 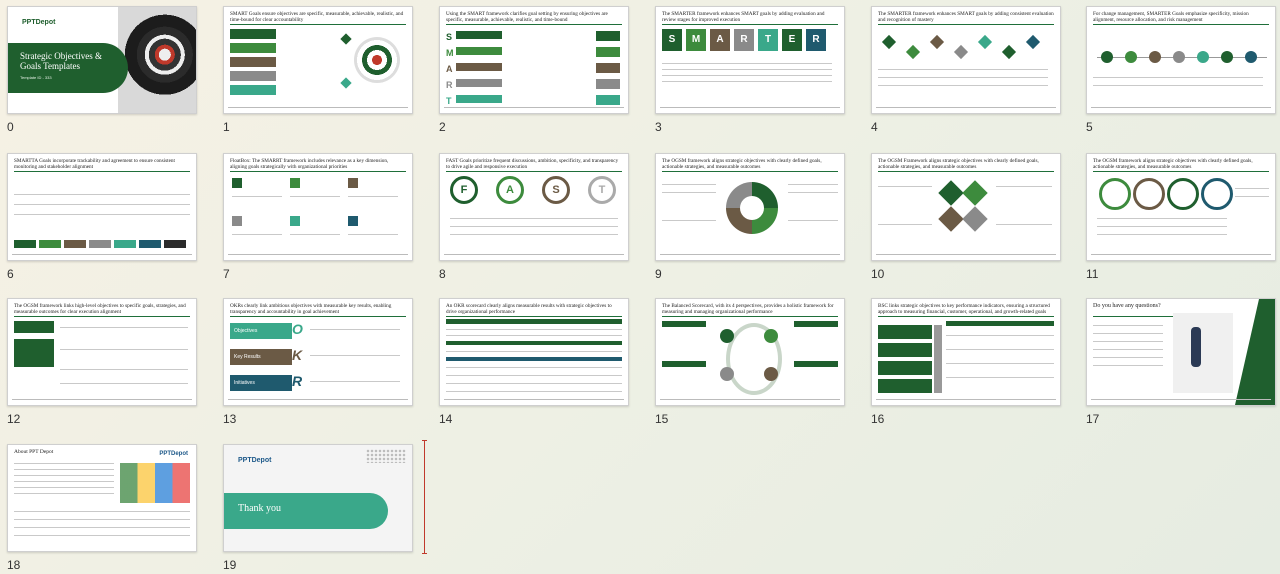 What do you see at coordinates (102, 498) in the screenshot?
I see `slide-preview: About PPT Depot PPTDepot` at bounding box center [102, 498].